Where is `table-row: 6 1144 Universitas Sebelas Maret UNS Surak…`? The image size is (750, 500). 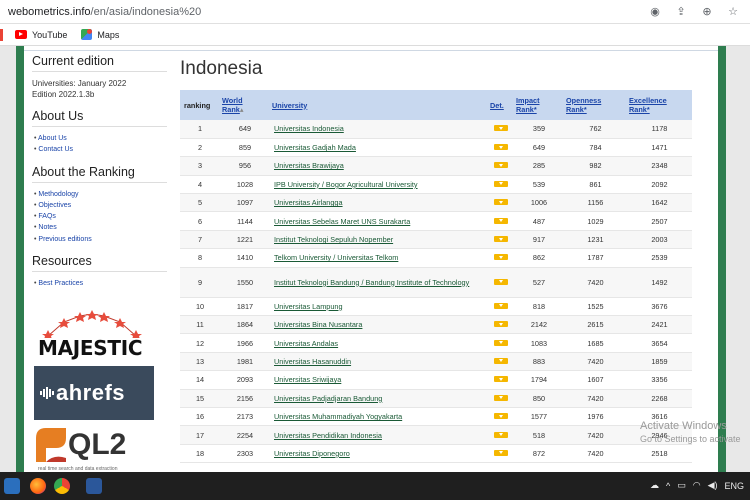 table-row: 6 1144 Universitas Sebelas Maret UNS Surak… is located at coordinates (436, 221).